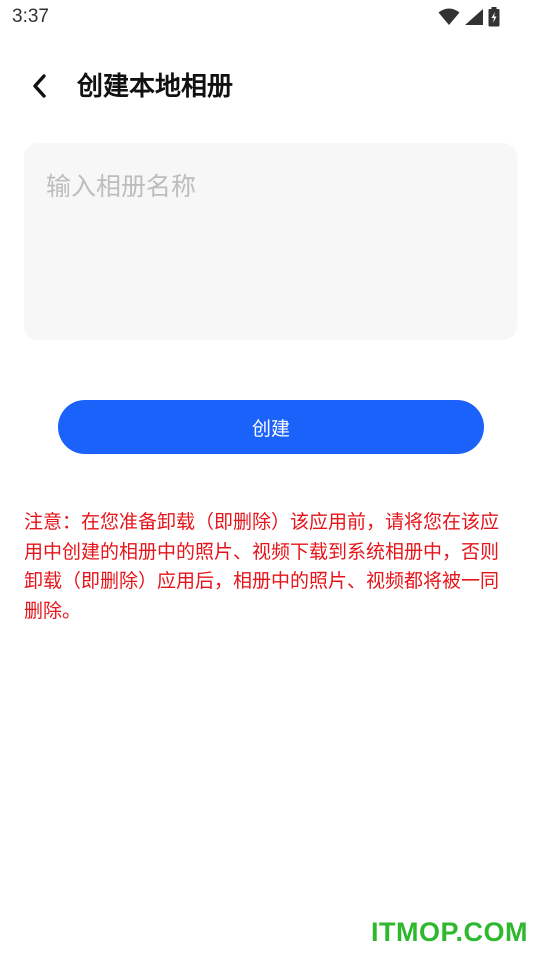  What do you see at coordinates (270, 87) in the screenshot?
I see `top-bar: 创建本地相册` at bounding box center [270, 87].